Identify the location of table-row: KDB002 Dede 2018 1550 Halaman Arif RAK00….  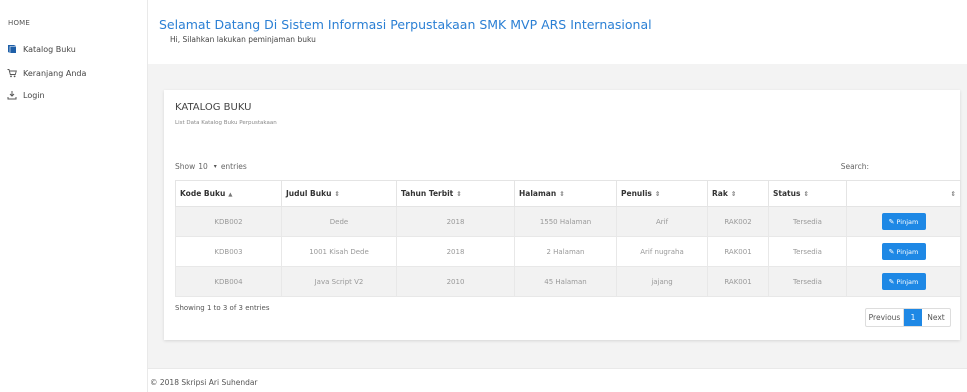
(568, 221).